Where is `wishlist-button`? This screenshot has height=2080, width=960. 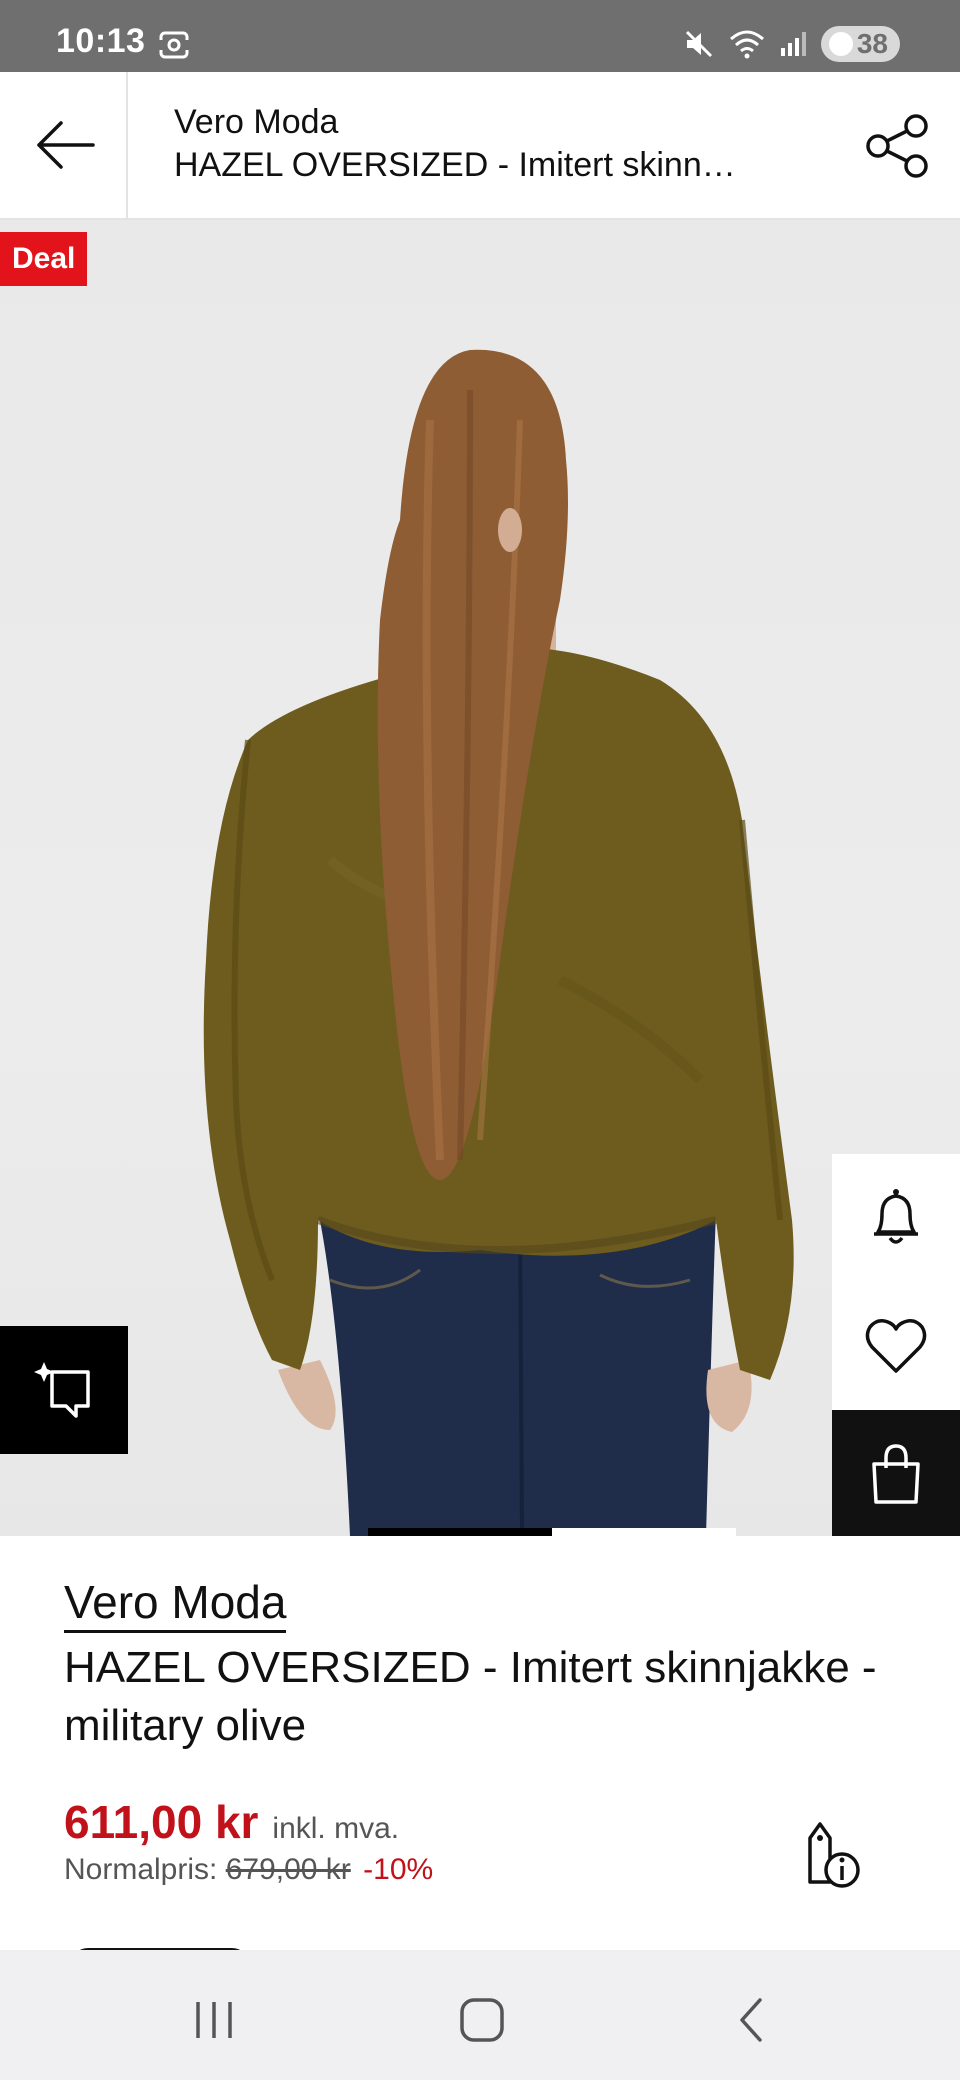 wishlist-button is located at coordinates (896, 1346).